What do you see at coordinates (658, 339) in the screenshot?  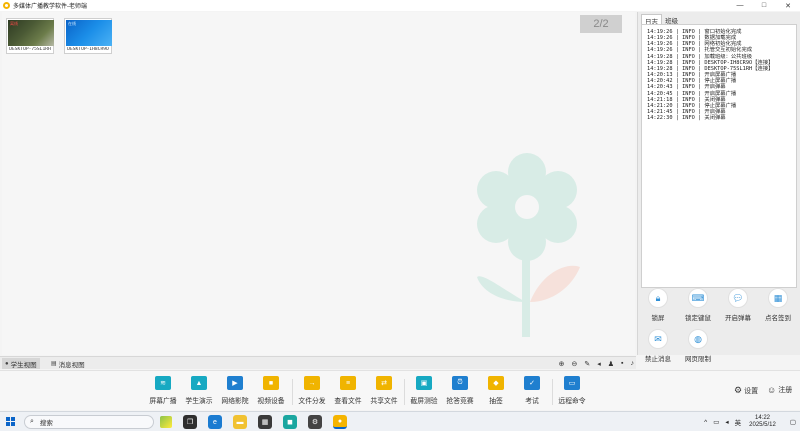 I see `mail-icon: ✉︎` at bounding box center [658, 339].